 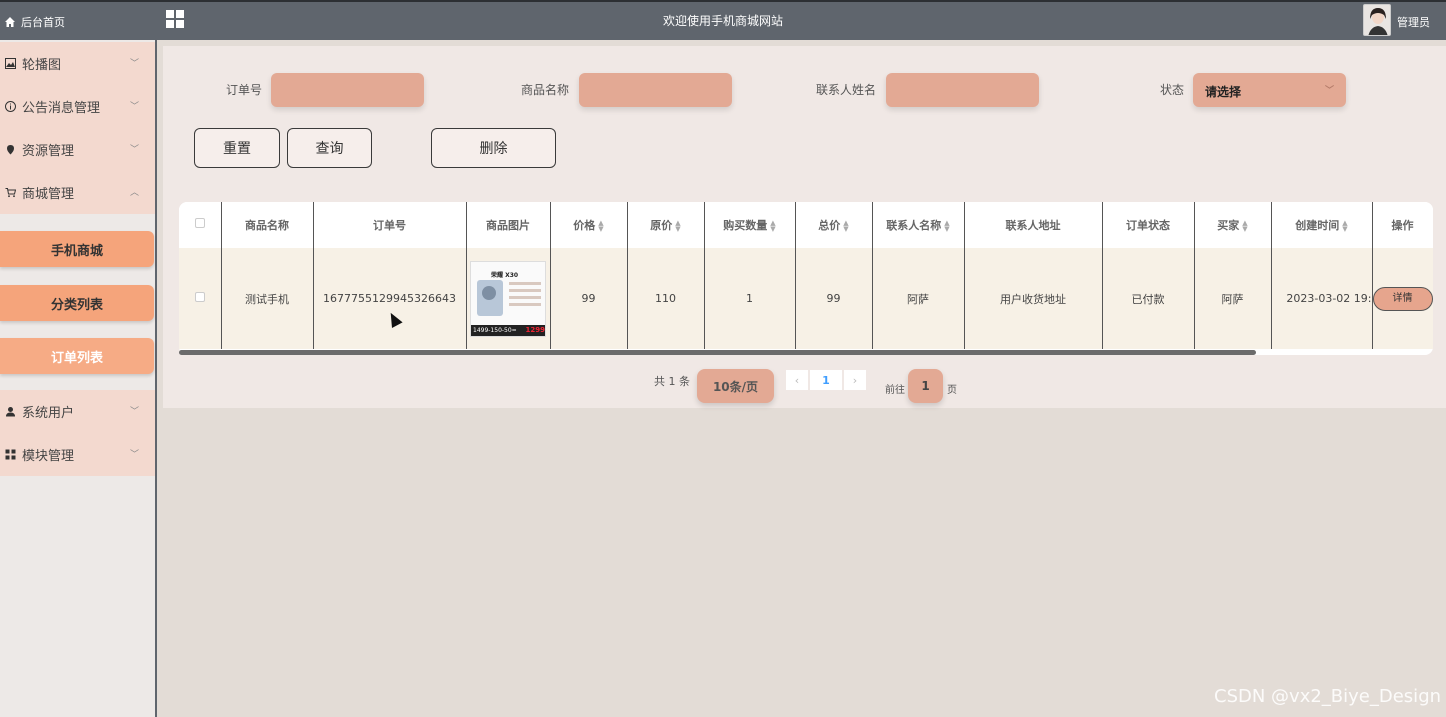 I want to click on reset-button: 重置, so click(x=237, y=148).